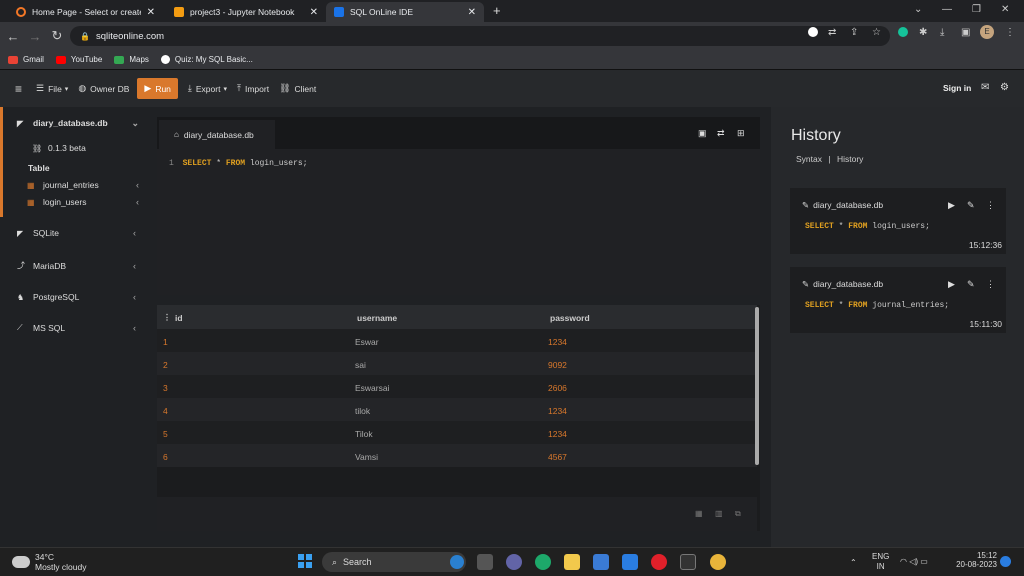 This screenshot has height=576, width=1024. Describe the element at coordinates (985, 245) in the screenshot. I see `history-time: 15:12:36` at that location.